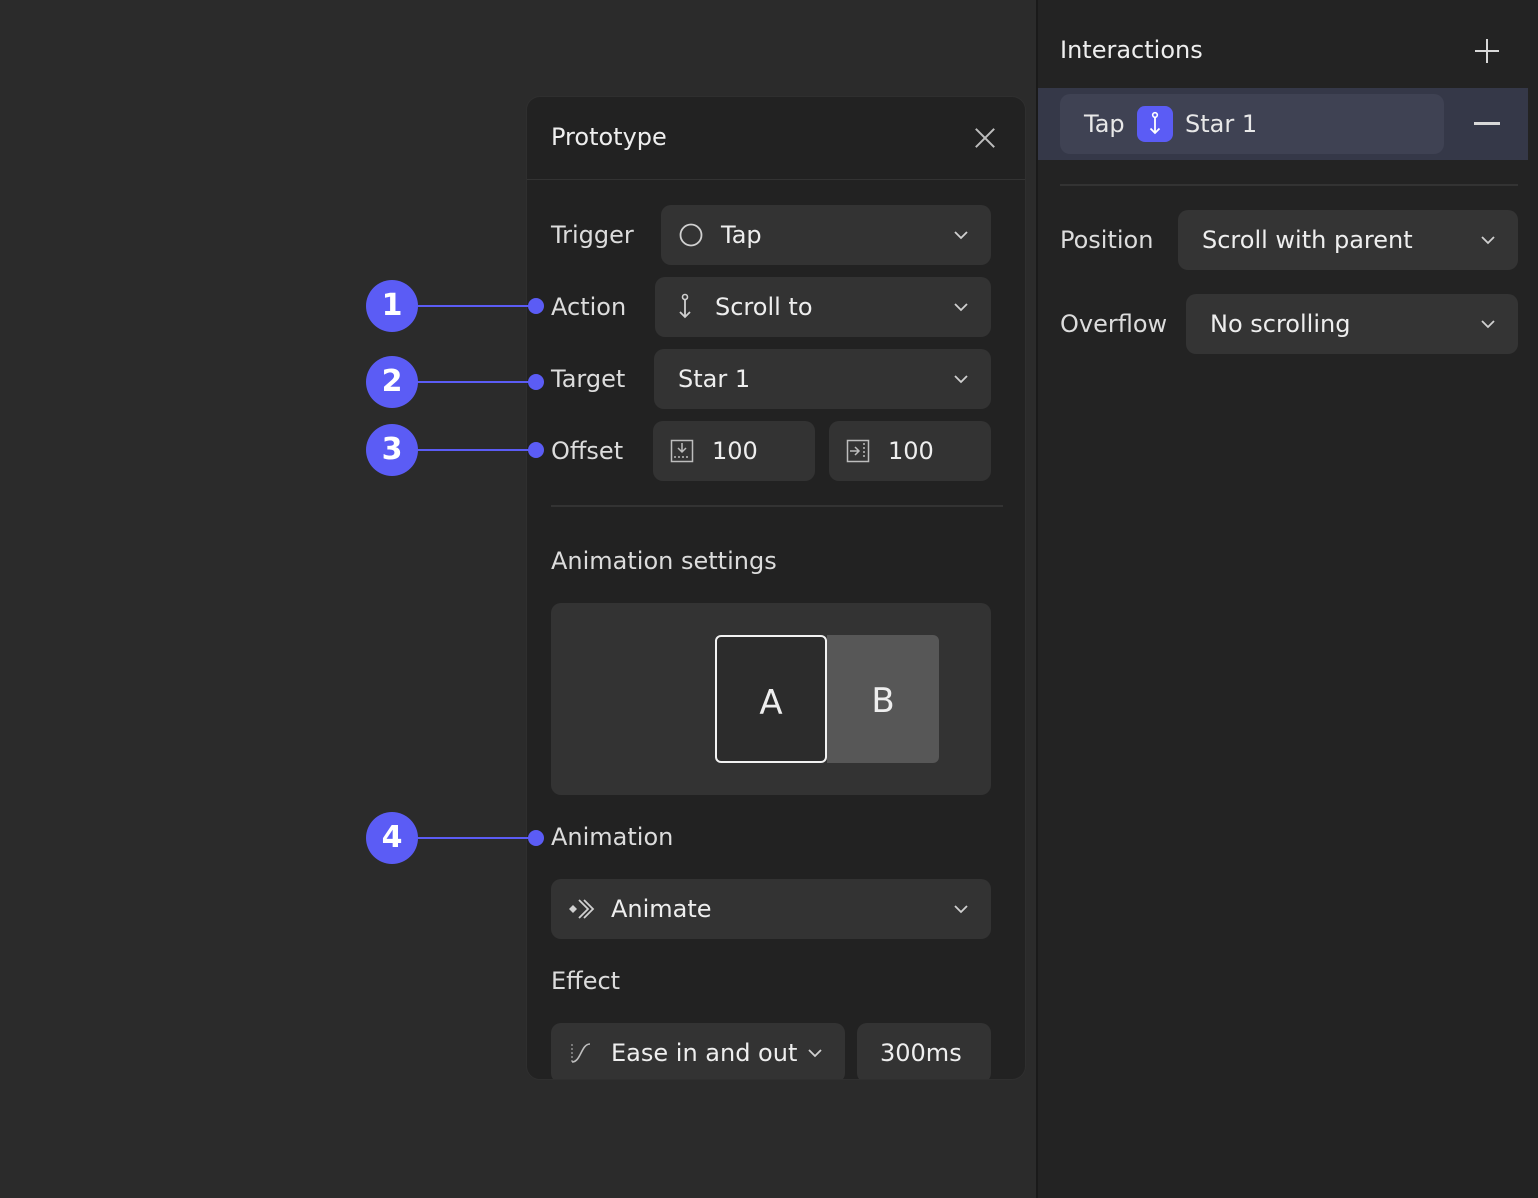  Describe the element at coordinates (1221, 124) in the screenshot. I see `interaction-target: Star 1` at that location.